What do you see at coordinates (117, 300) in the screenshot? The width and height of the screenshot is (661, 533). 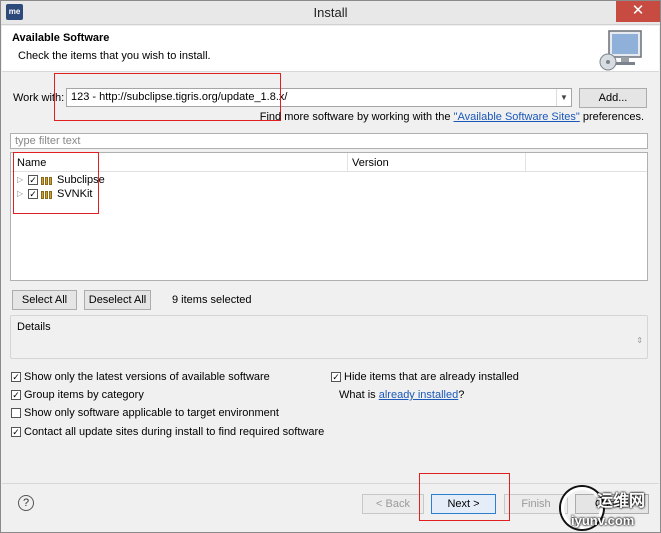 I see `deselect-all-button: Deselect All` at bounding box center [117, 300].